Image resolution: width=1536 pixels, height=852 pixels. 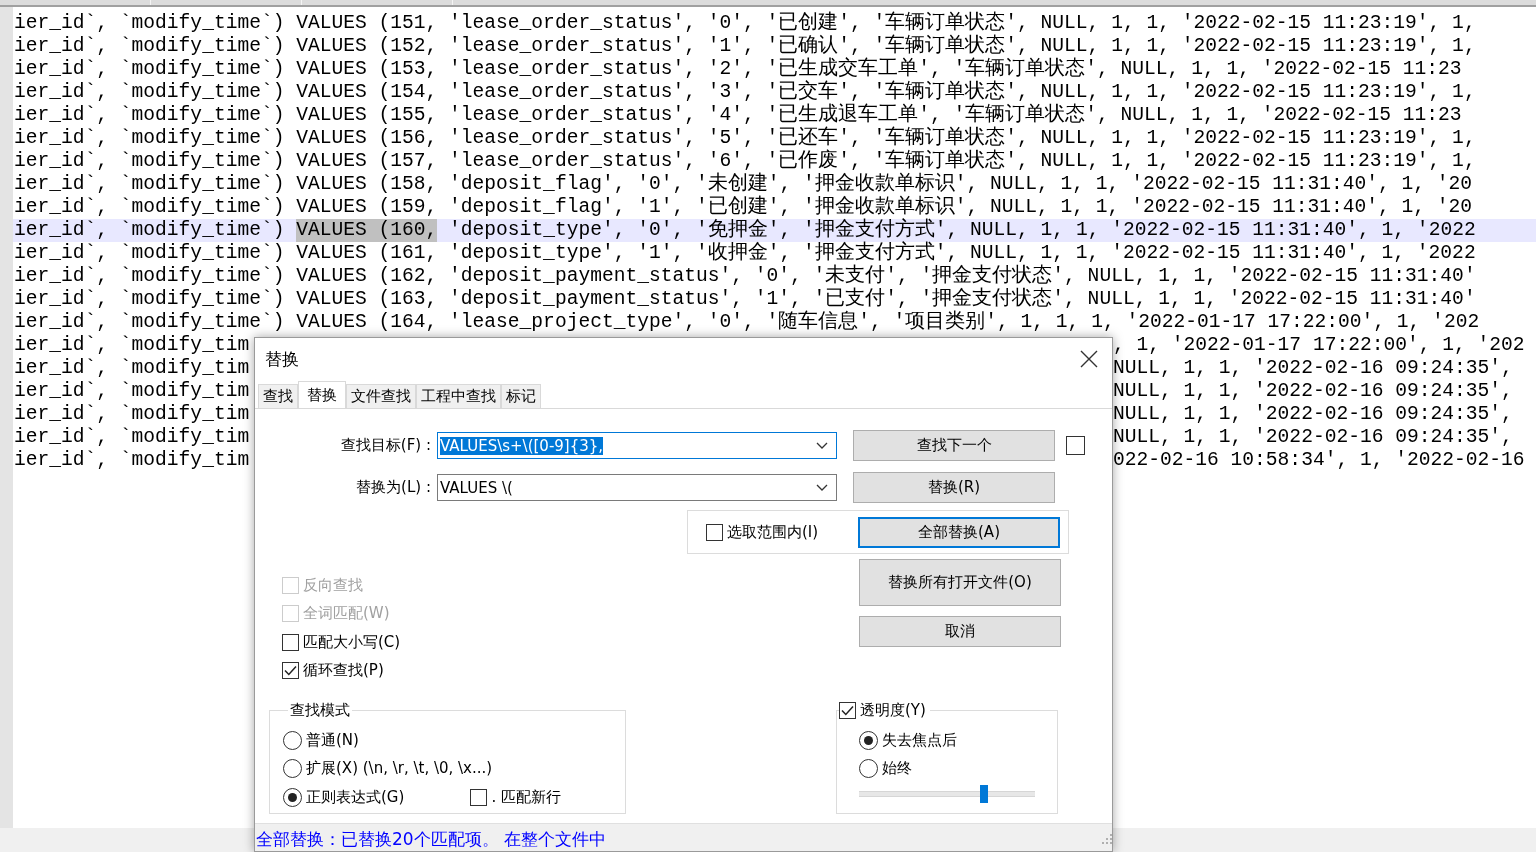 I want to click on tab: 查找, so click(x=278, y=396).